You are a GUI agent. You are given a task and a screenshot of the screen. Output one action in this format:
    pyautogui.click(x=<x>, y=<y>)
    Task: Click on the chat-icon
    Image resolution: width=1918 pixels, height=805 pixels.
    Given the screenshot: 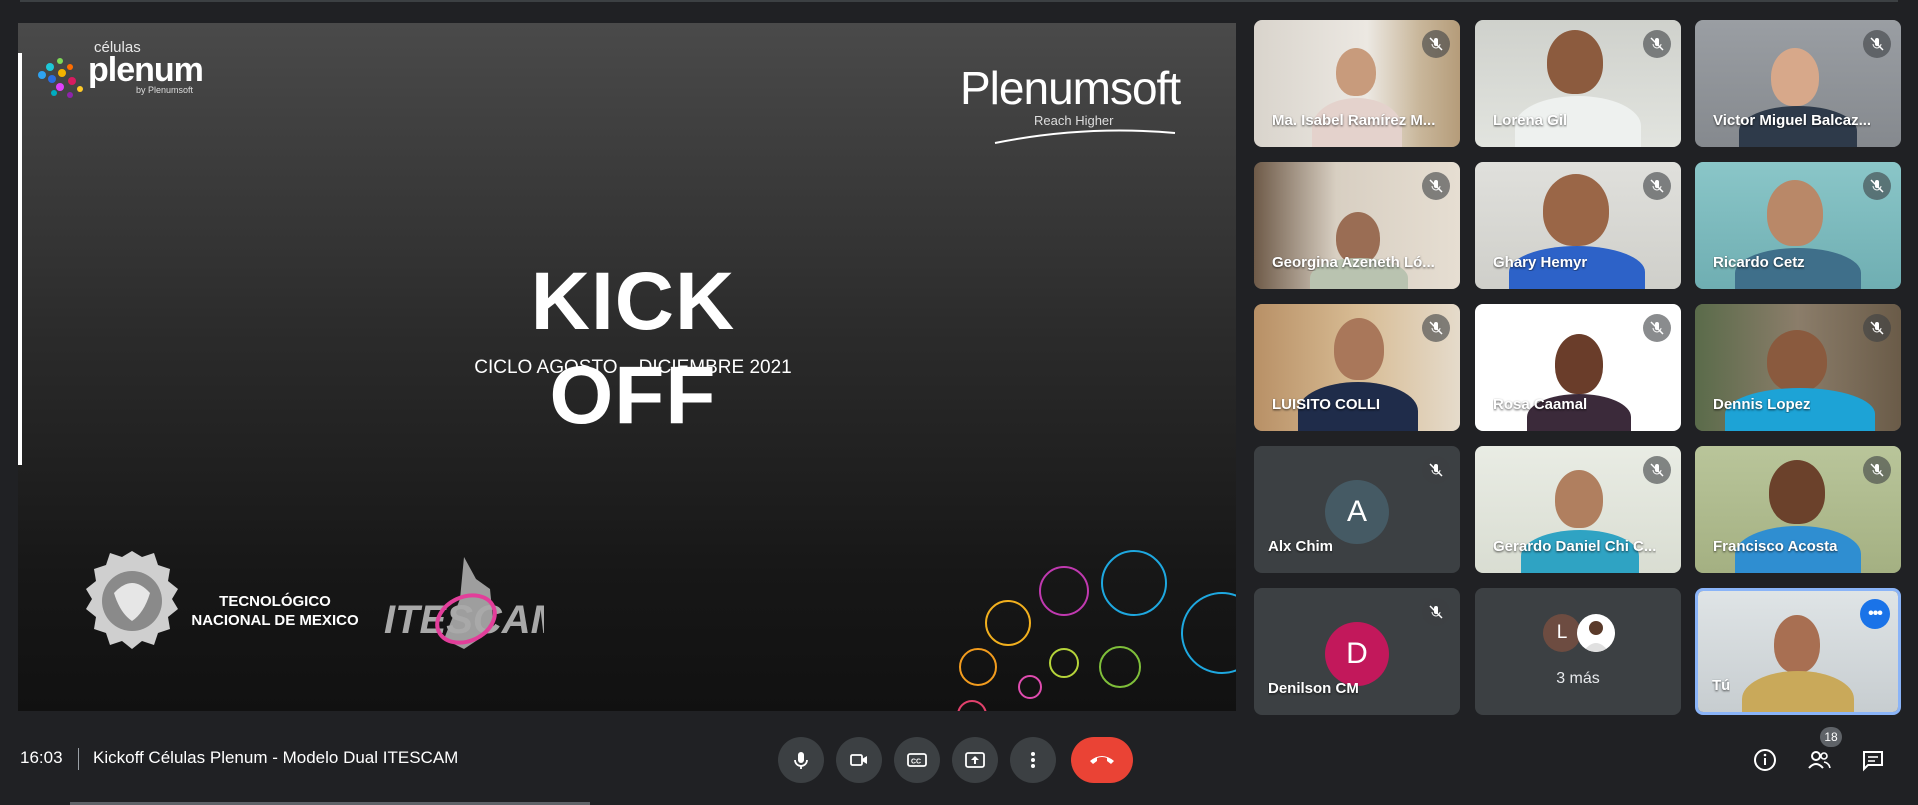 What is the action you would take?
    pyautogui.click(x=1873, y=761)
    